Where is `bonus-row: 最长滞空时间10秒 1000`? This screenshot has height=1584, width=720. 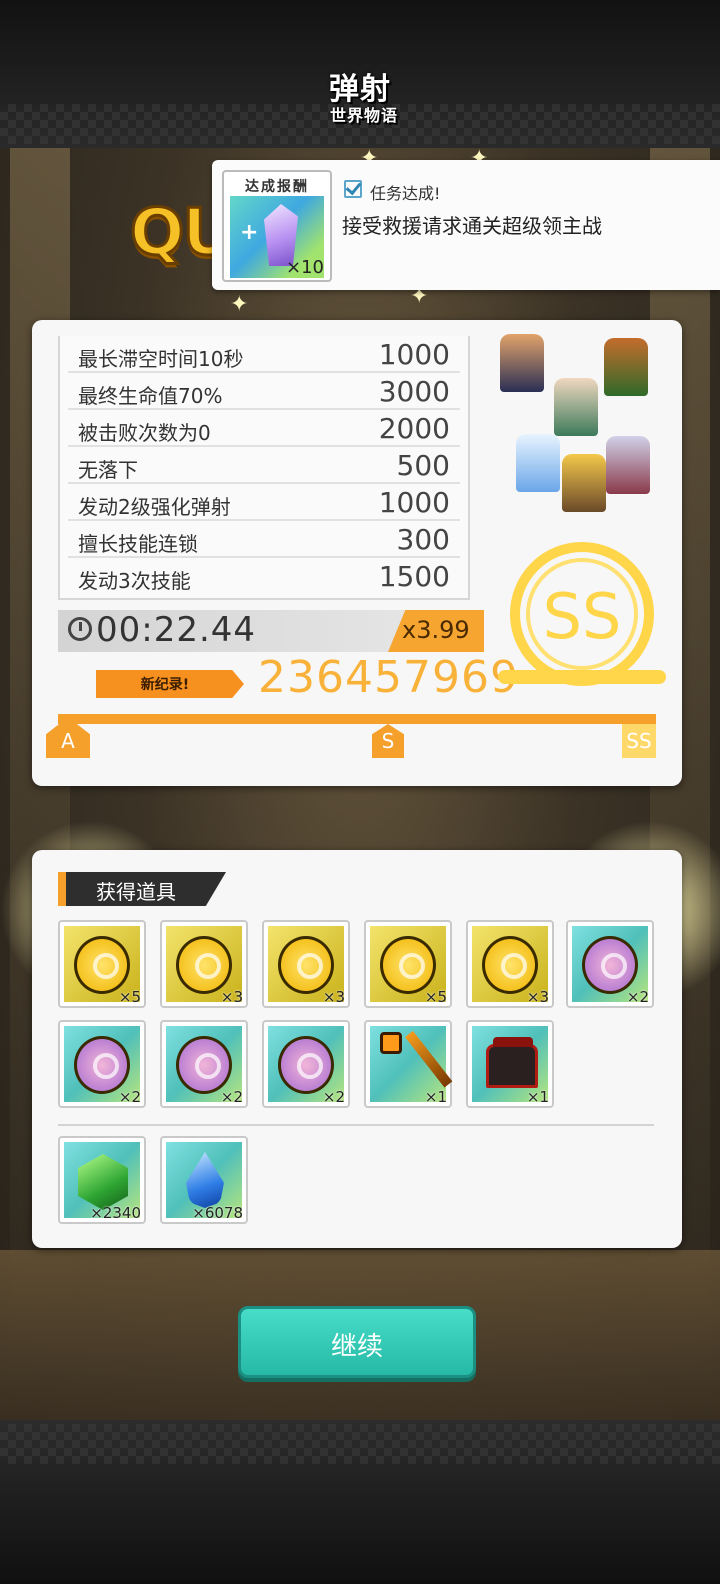
bonus-row: 最长滞空时间10秒 1000 is located at coordinates (264, 354).